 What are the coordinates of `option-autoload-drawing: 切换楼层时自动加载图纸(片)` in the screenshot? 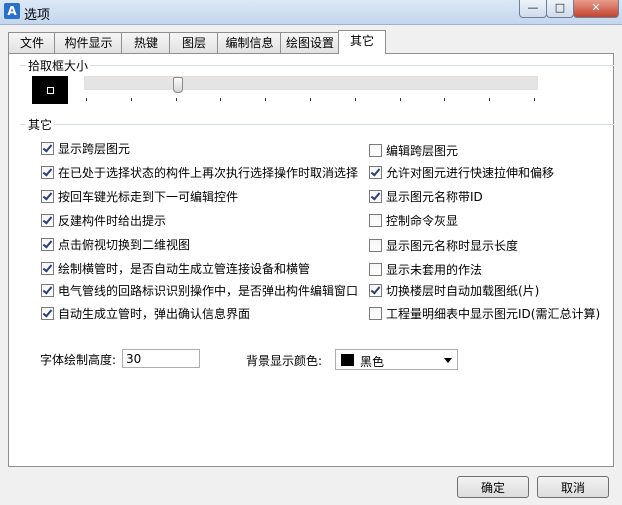 It's located at (454, 290).